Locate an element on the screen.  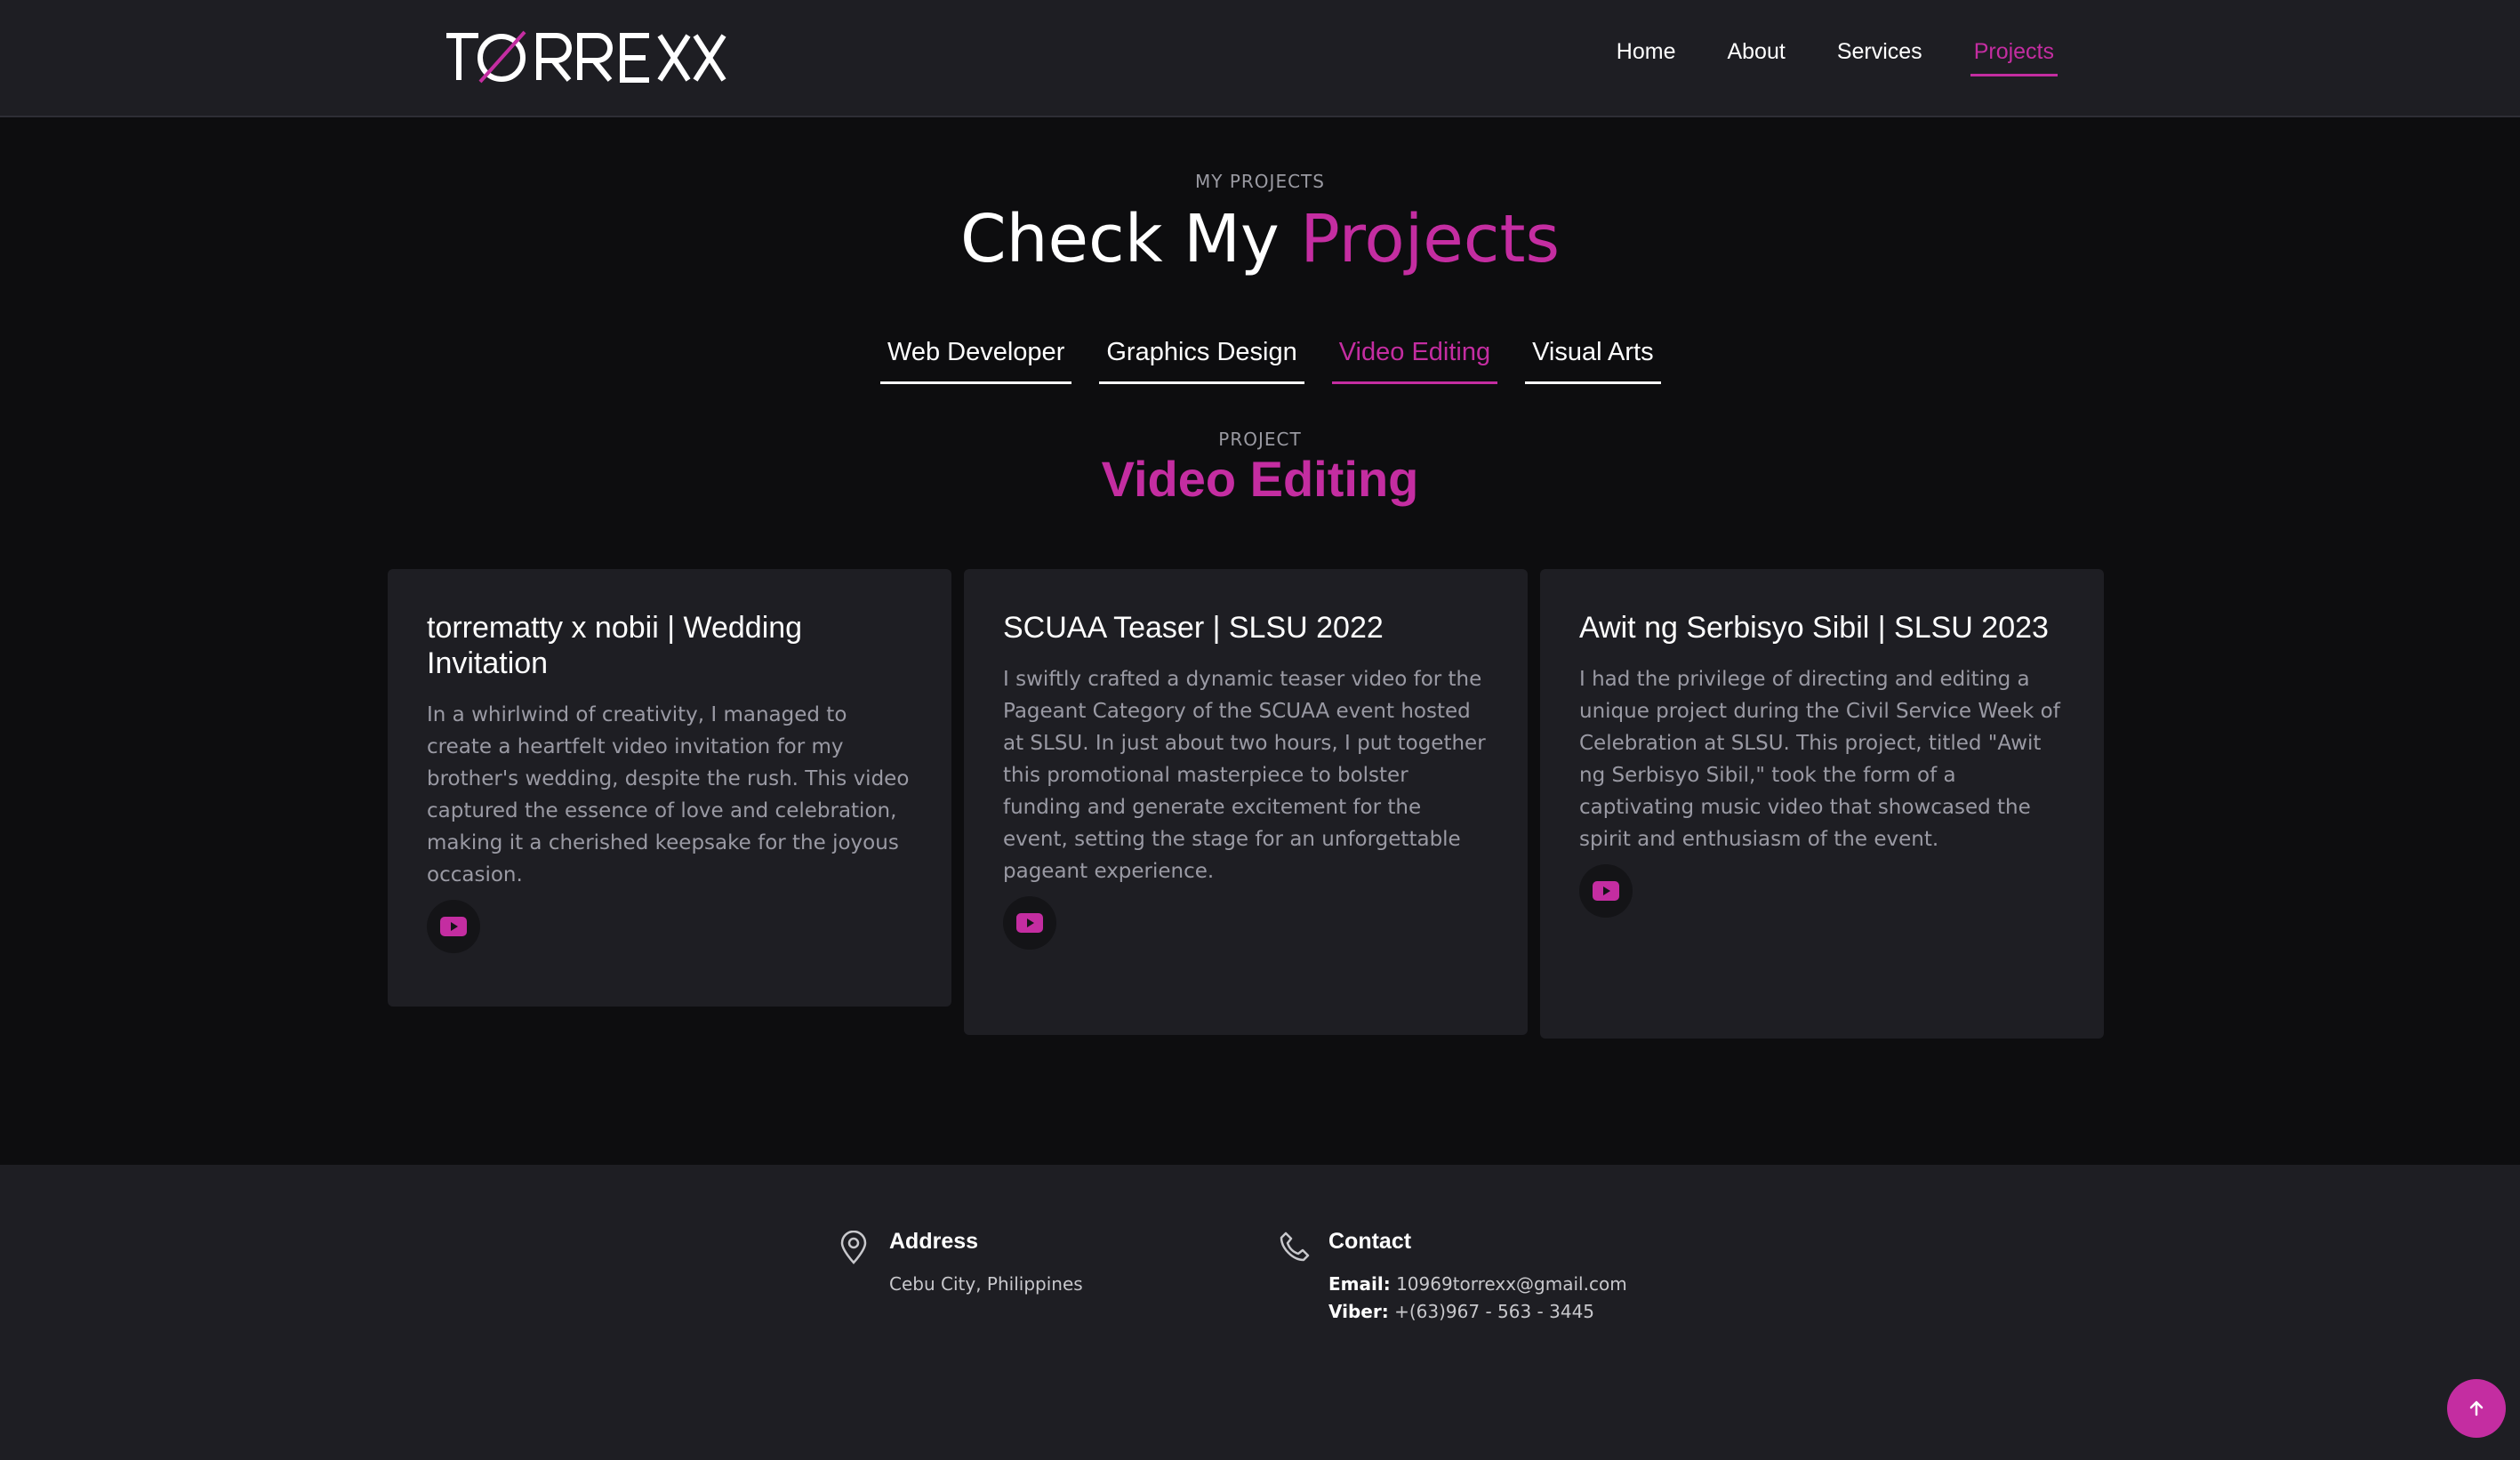
section-title: Check My Projects is located at coordinates (1260, 239).